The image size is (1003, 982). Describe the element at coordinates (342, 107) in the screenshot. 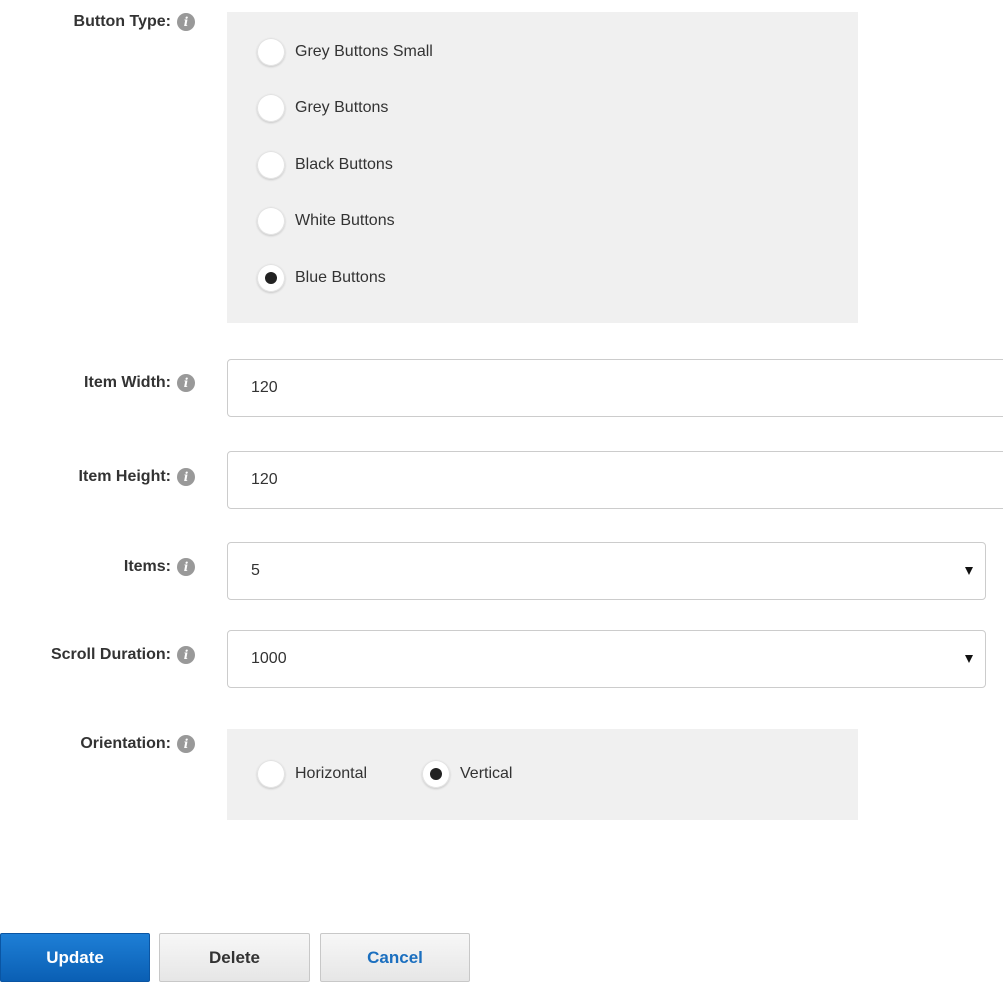

I see `radio-label: Grey Buttons` at that location.